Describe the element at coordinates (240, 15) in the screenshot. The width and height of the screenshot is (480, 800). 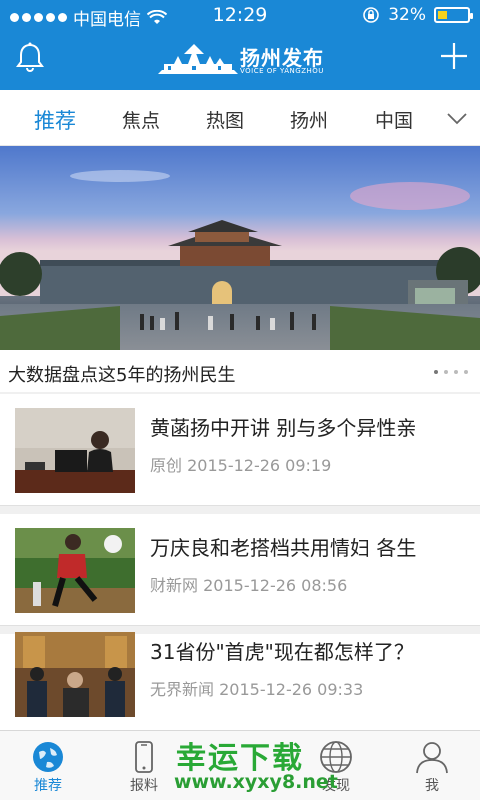
I see `status-bar: 中国电信 12:29 32%` at that location.